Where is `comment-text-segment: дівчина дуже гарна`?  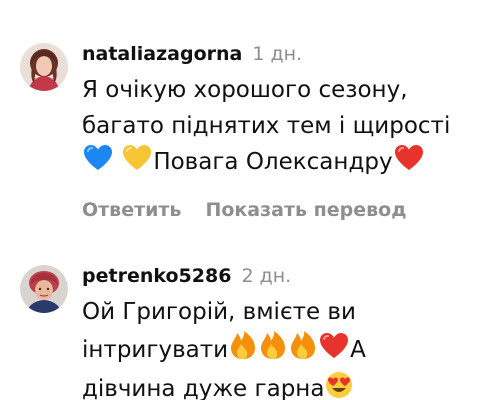 comment-text-segment: дівчина дуже гарна is located at coordinates (203, 388).